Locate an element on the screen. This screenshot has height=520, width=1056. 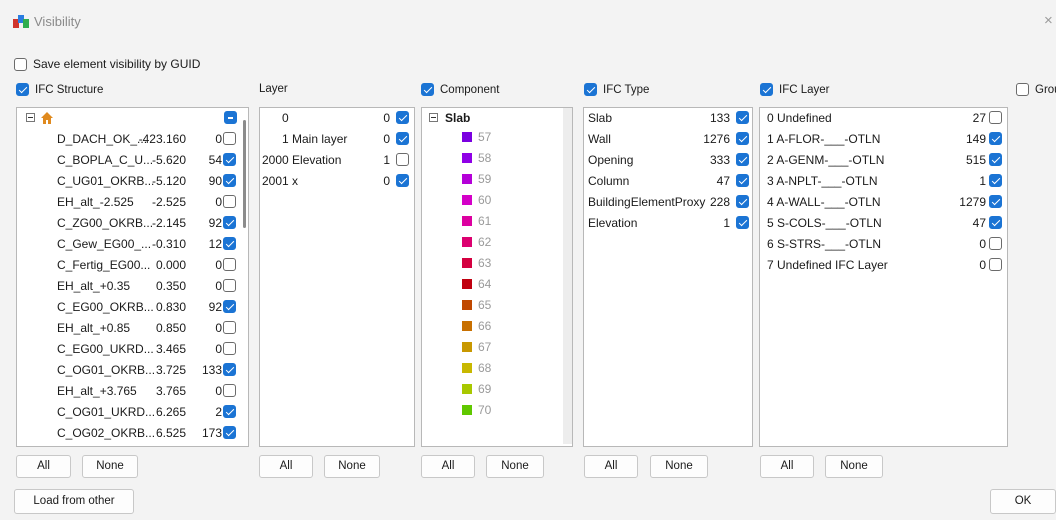
ifc-type-all-button: All is located at coordinates (611, 466).